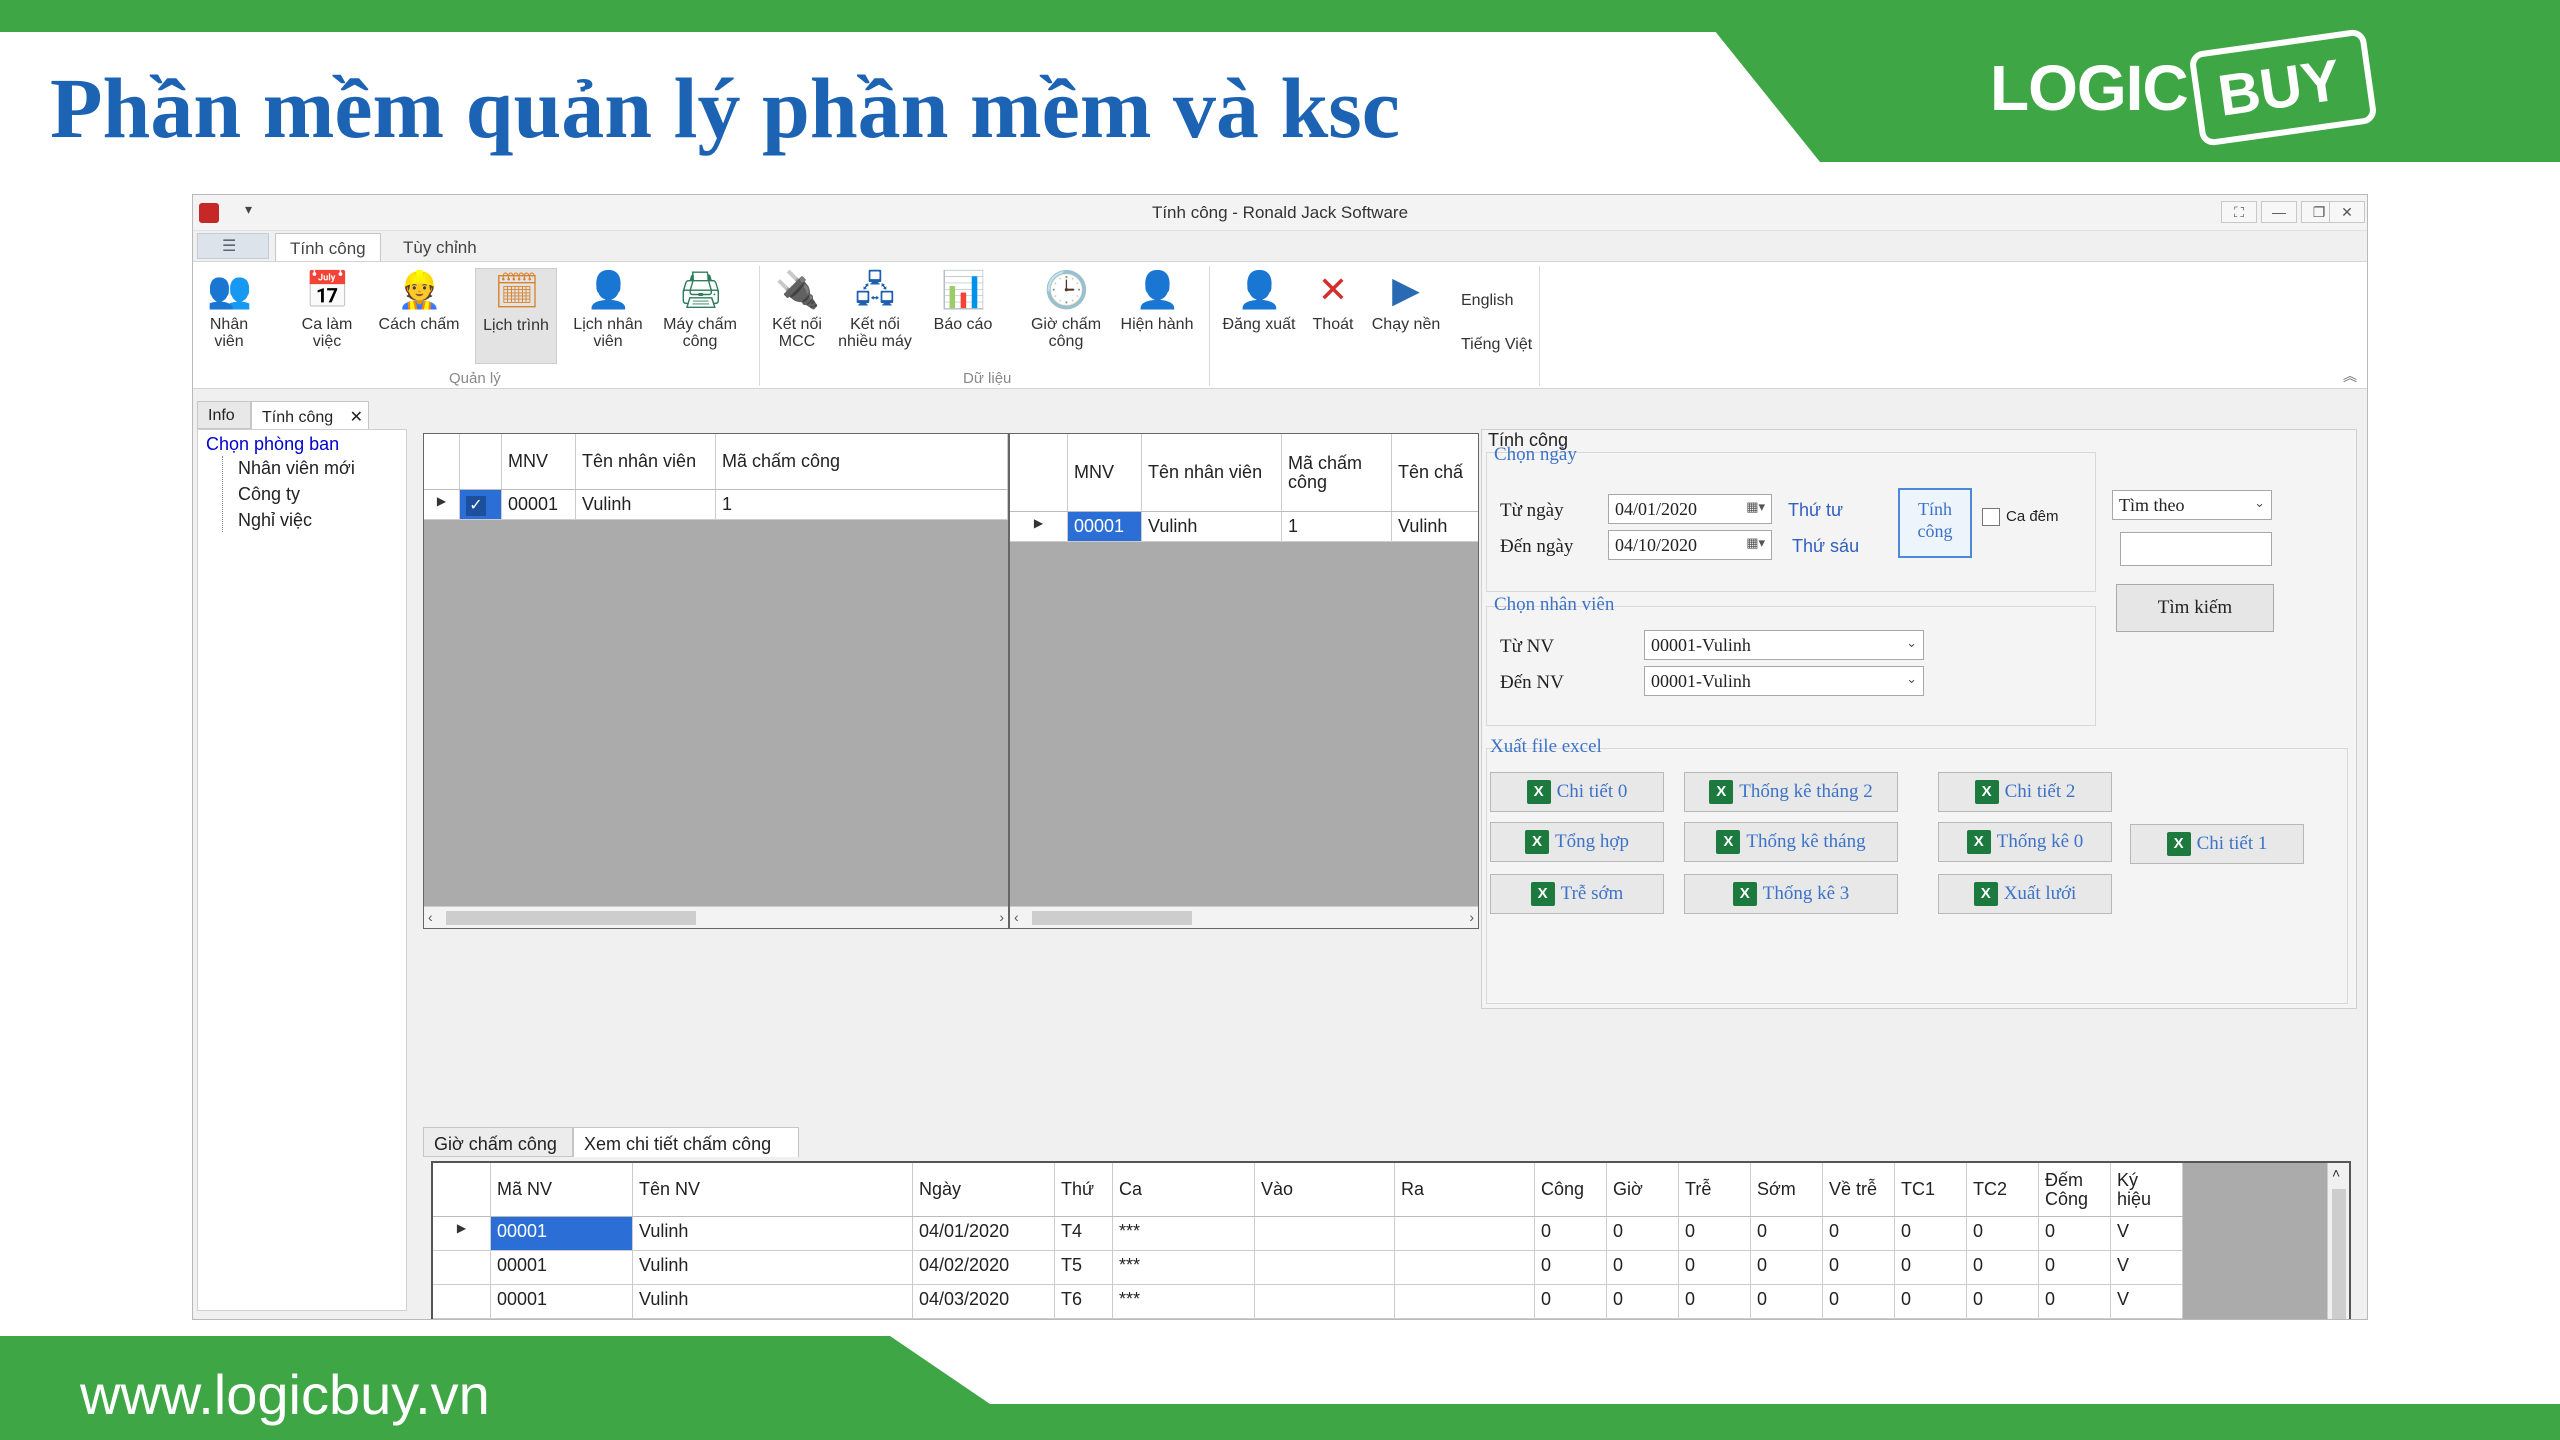 The height and width of the screenshot is (1440, 2560). Describe the element at coordinates (984, 1267) in the screenshot. I see `cell-ngay: 04/02/2020` at that location.